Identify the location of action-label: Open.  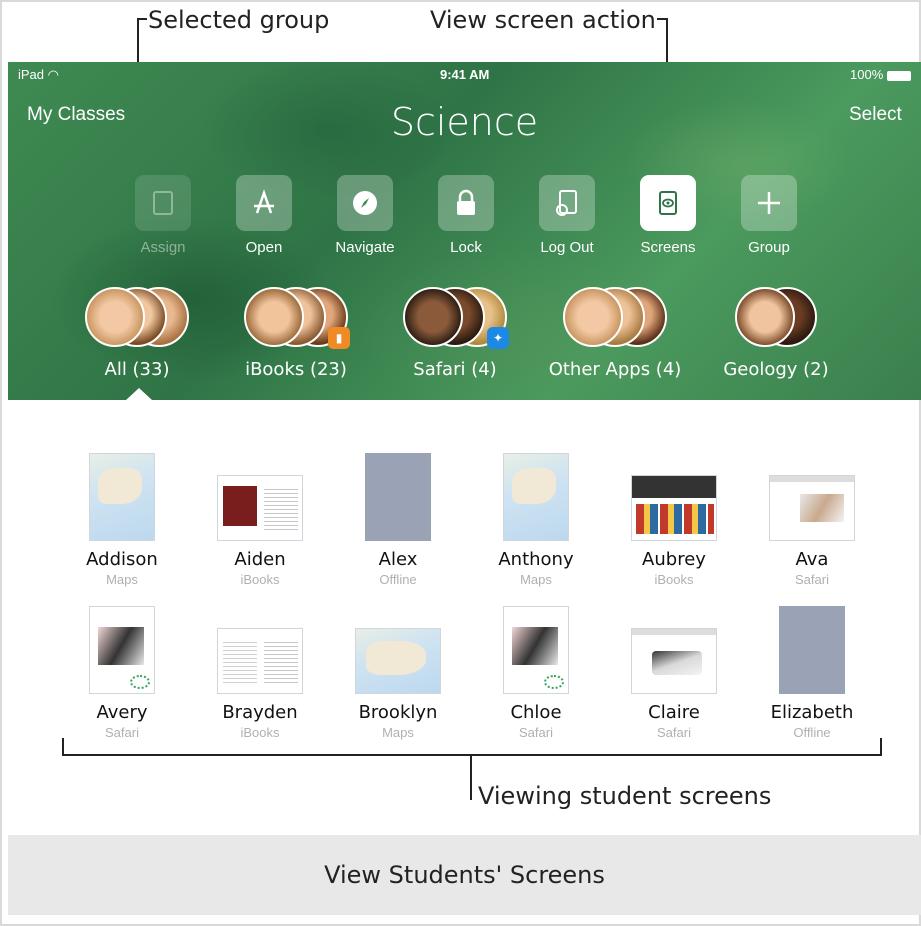
(264, 247).